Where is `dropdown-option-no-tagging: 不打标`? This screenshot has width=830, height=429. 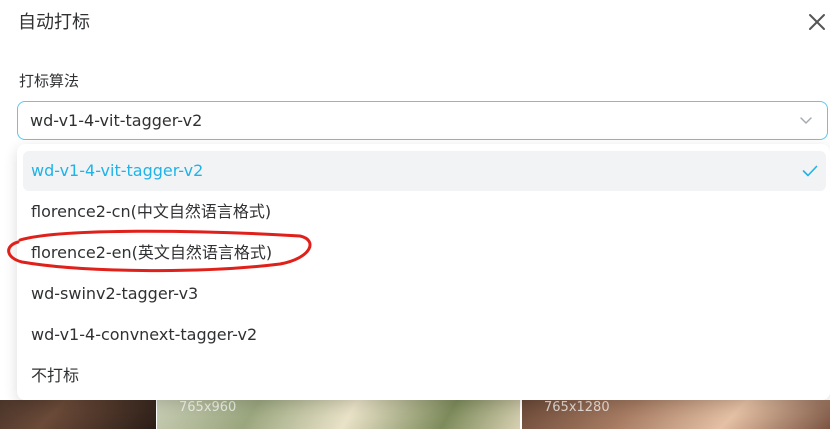
dropdown-option-no-tagging: 不打标 is located at coordinates (424, 376).